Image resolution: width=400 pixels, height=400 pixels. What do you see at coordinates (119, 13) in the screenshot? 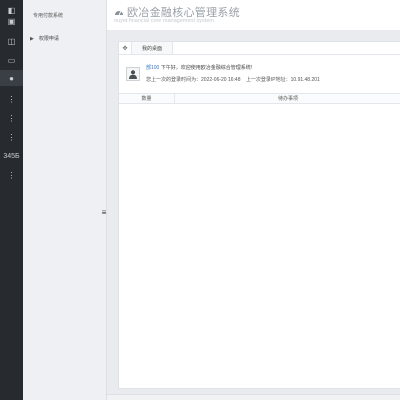
I see `gauge-icon` at bounding box center [119, 13].